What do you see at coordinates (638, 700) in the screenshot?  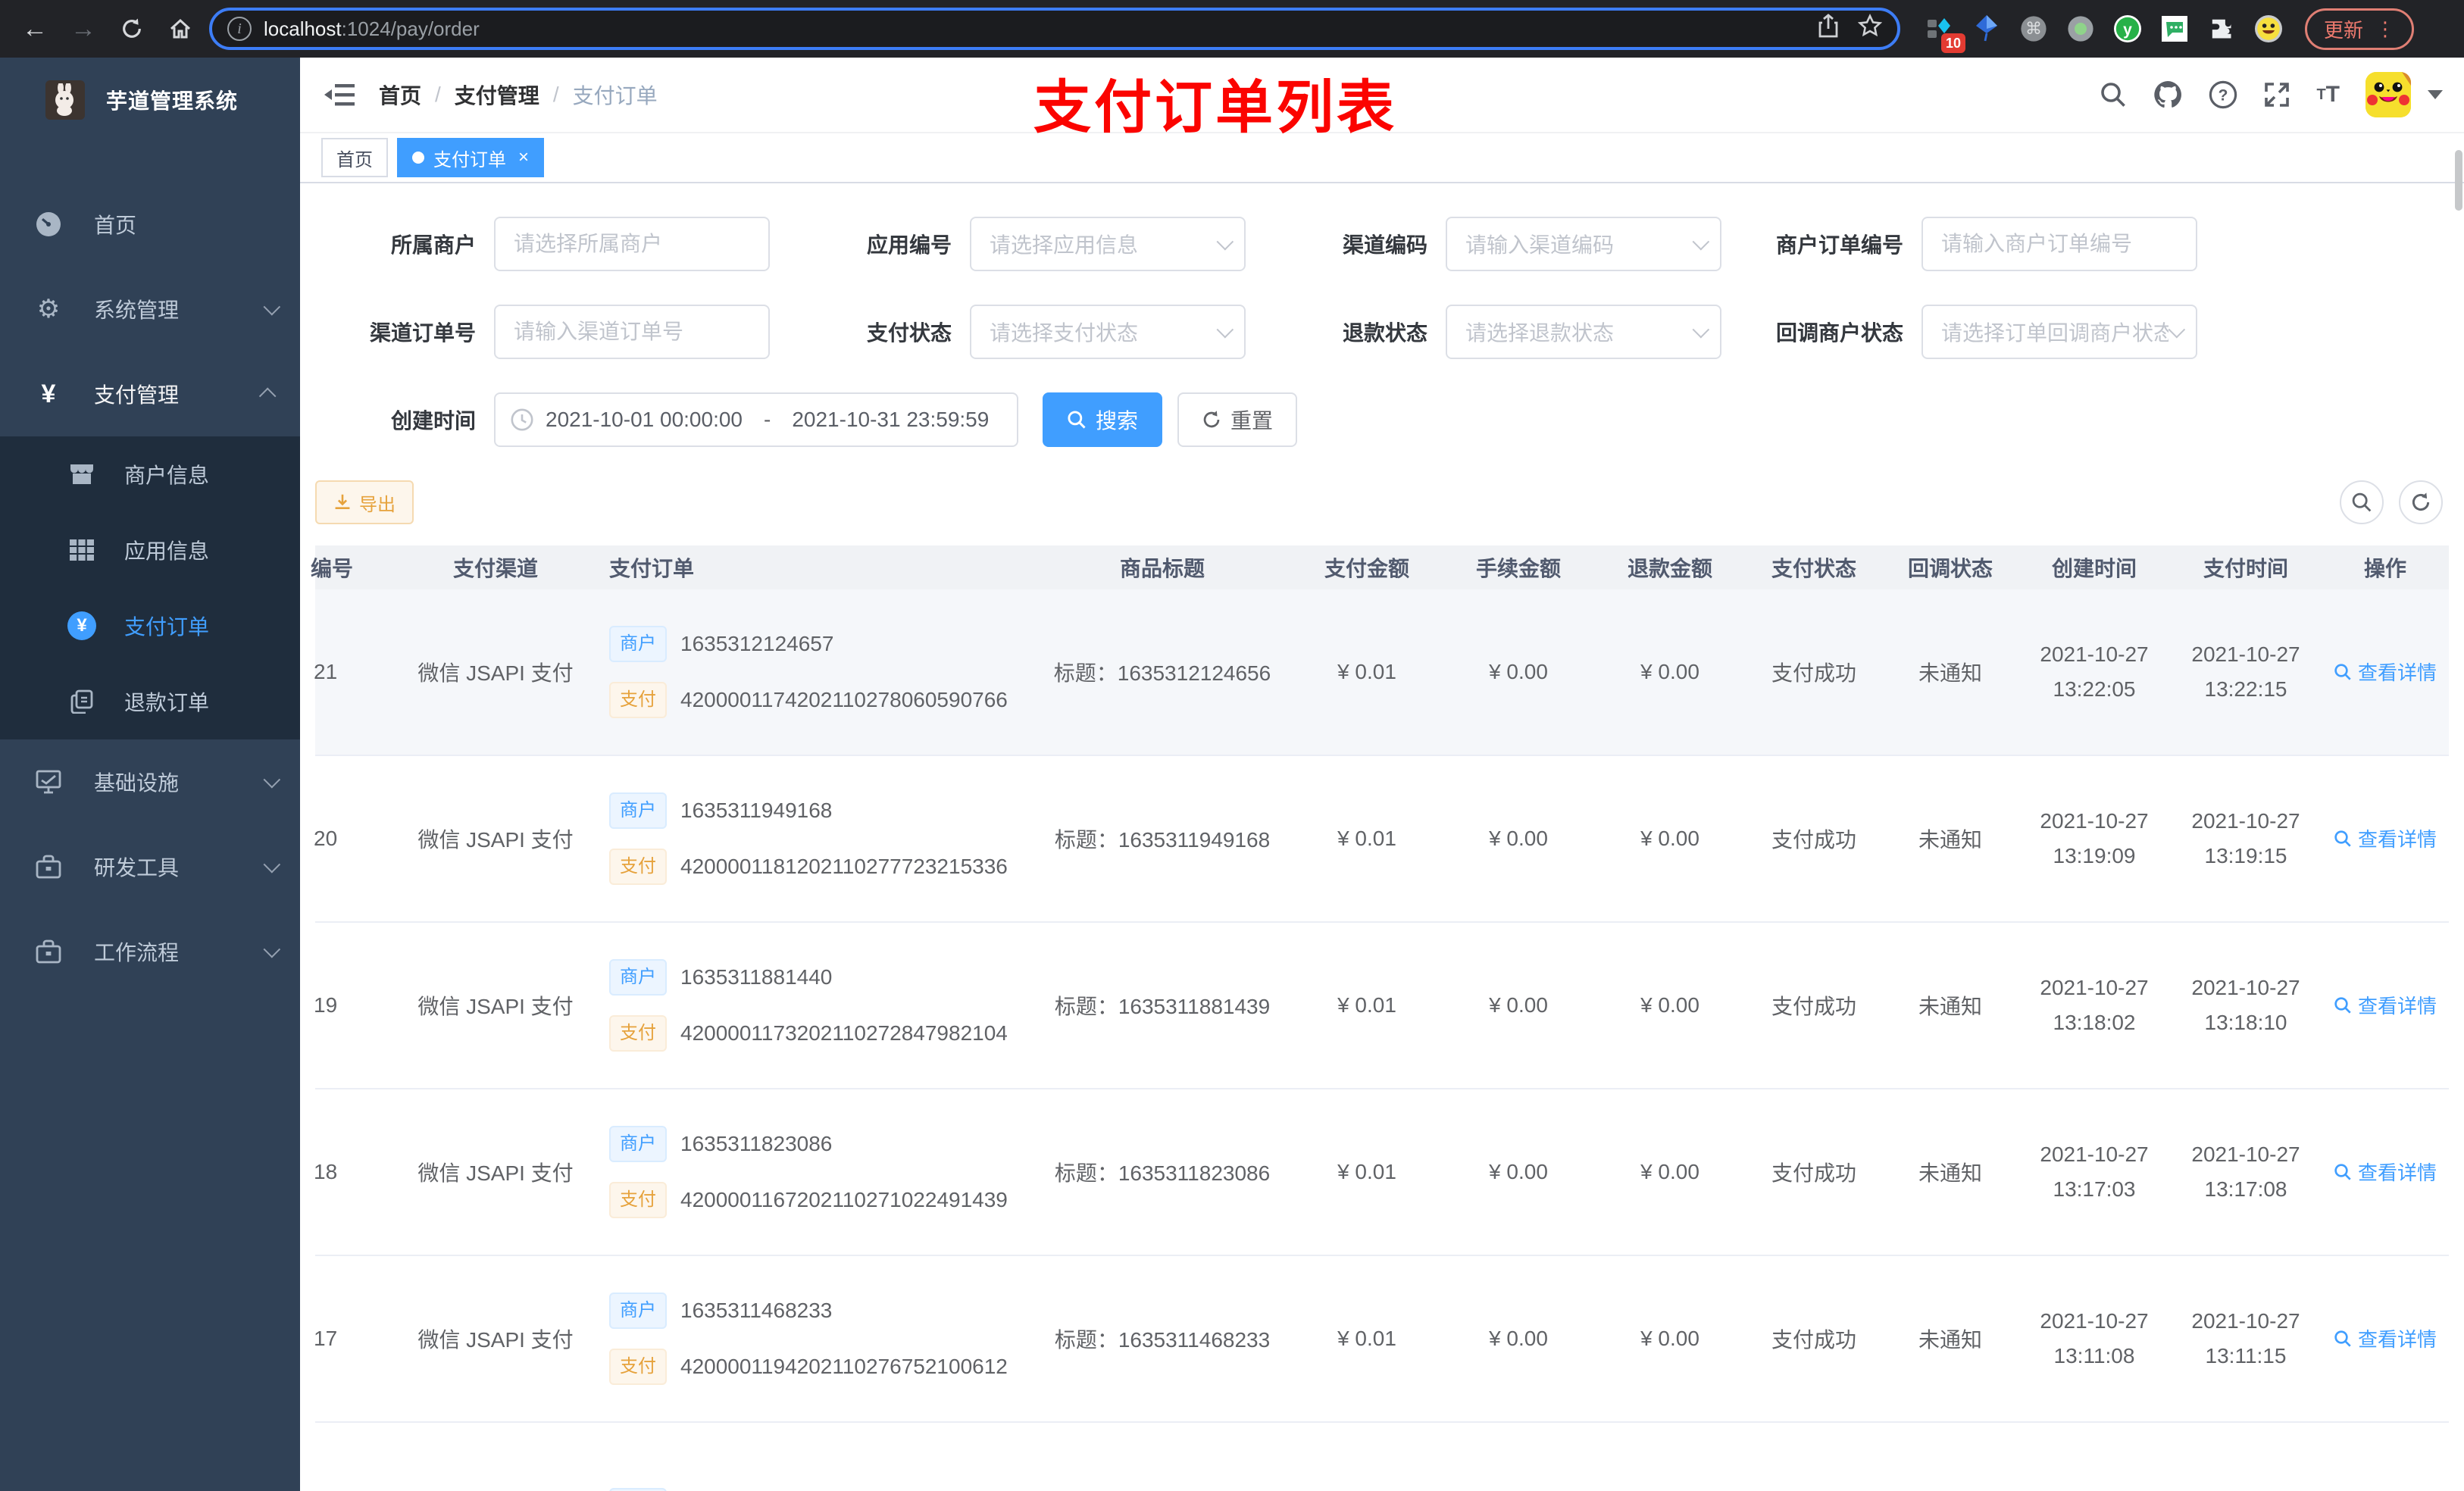 I see `pay-tag: 支付` at bounding box center [638, 700].